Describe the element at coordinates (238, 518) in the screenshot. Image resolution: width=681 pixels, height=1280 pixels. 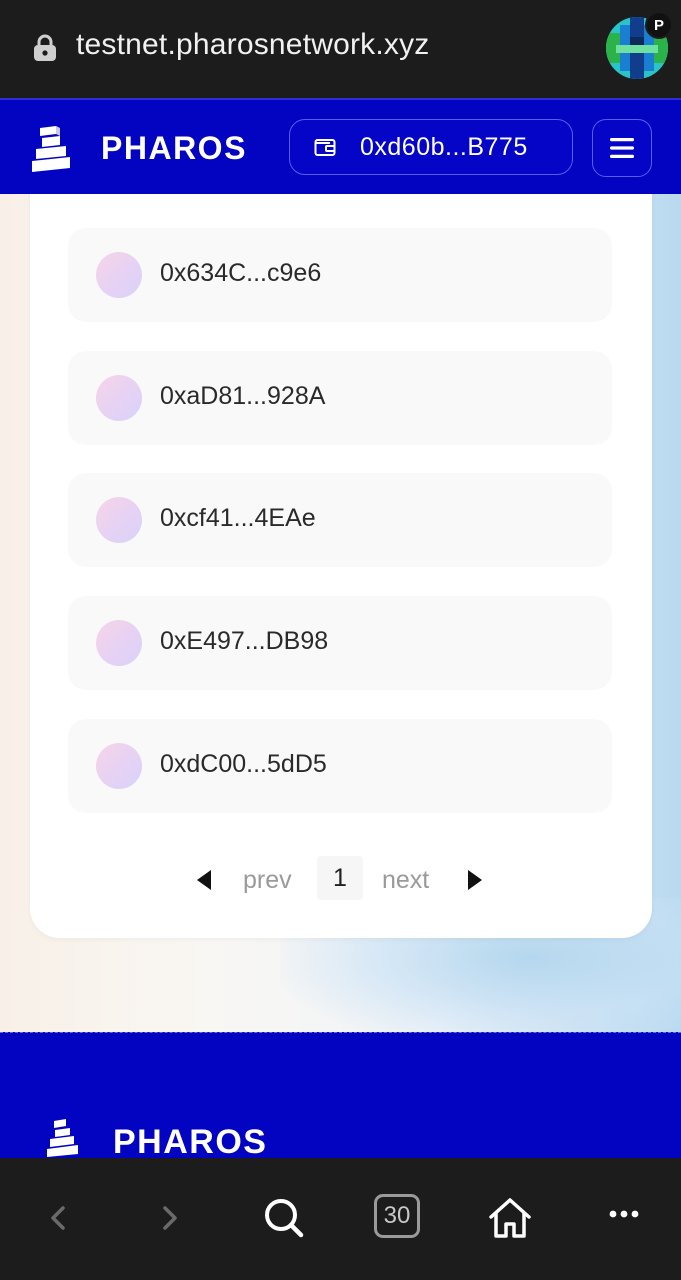
I see `address-text: 0xcf41...4EAe` at that location.